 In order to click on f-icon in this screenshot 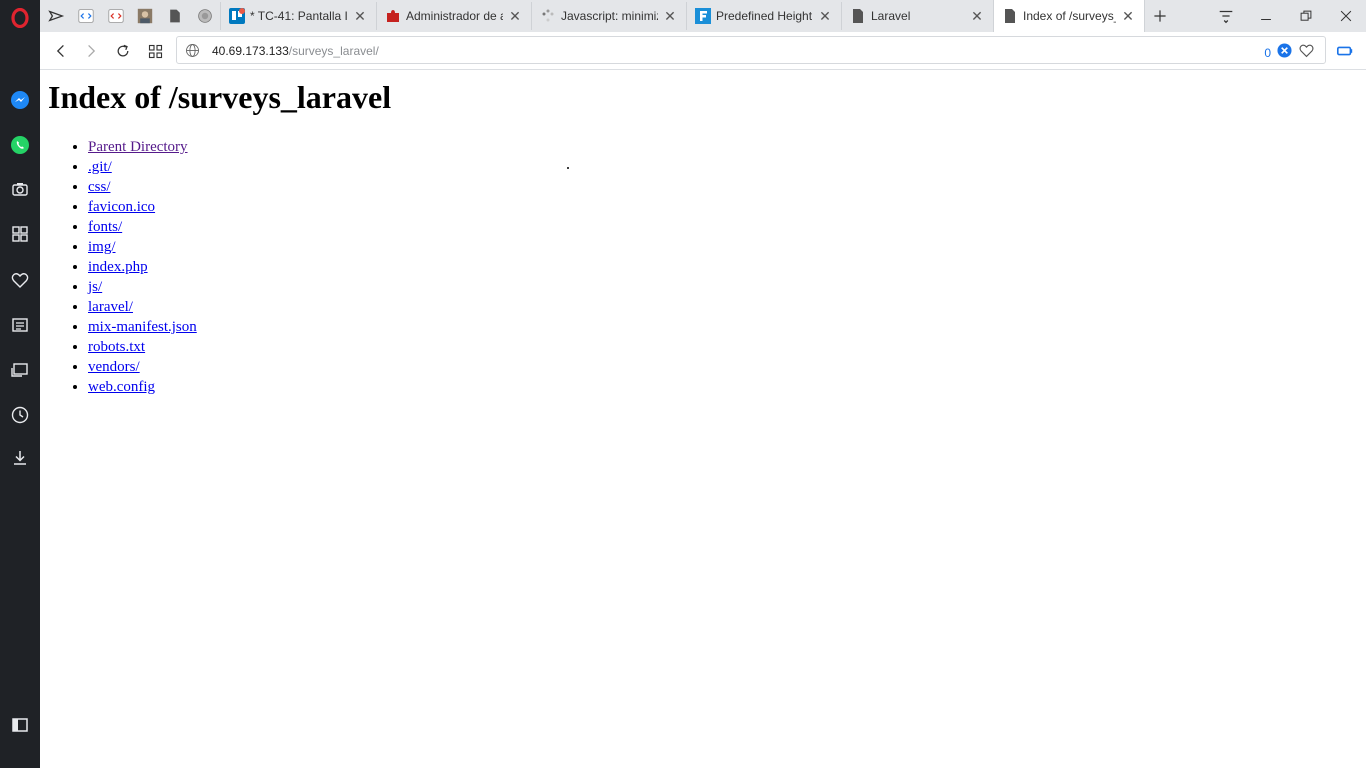, I will do `click(703, 16)`.